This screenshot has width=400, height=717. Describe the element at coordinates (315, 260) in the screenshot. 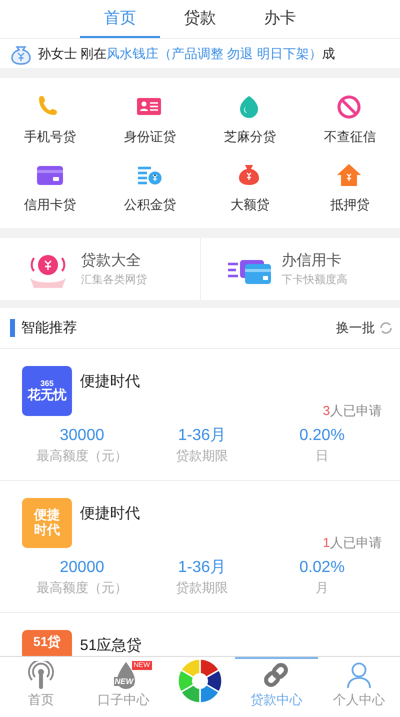

I see `banner-title: 办信用卡` at that location.